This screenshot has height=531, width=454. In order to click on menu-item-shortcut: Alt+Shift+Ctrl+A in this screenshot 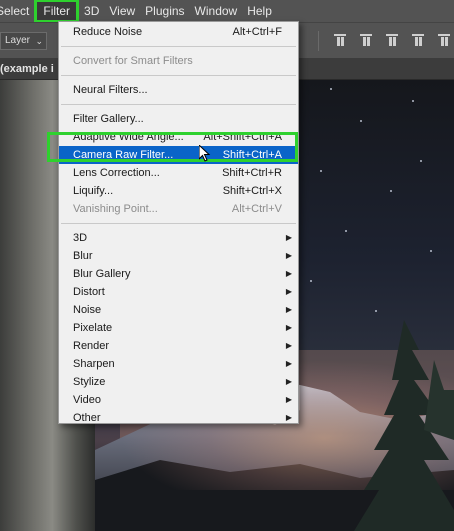, I will do `click(242, 137)`.